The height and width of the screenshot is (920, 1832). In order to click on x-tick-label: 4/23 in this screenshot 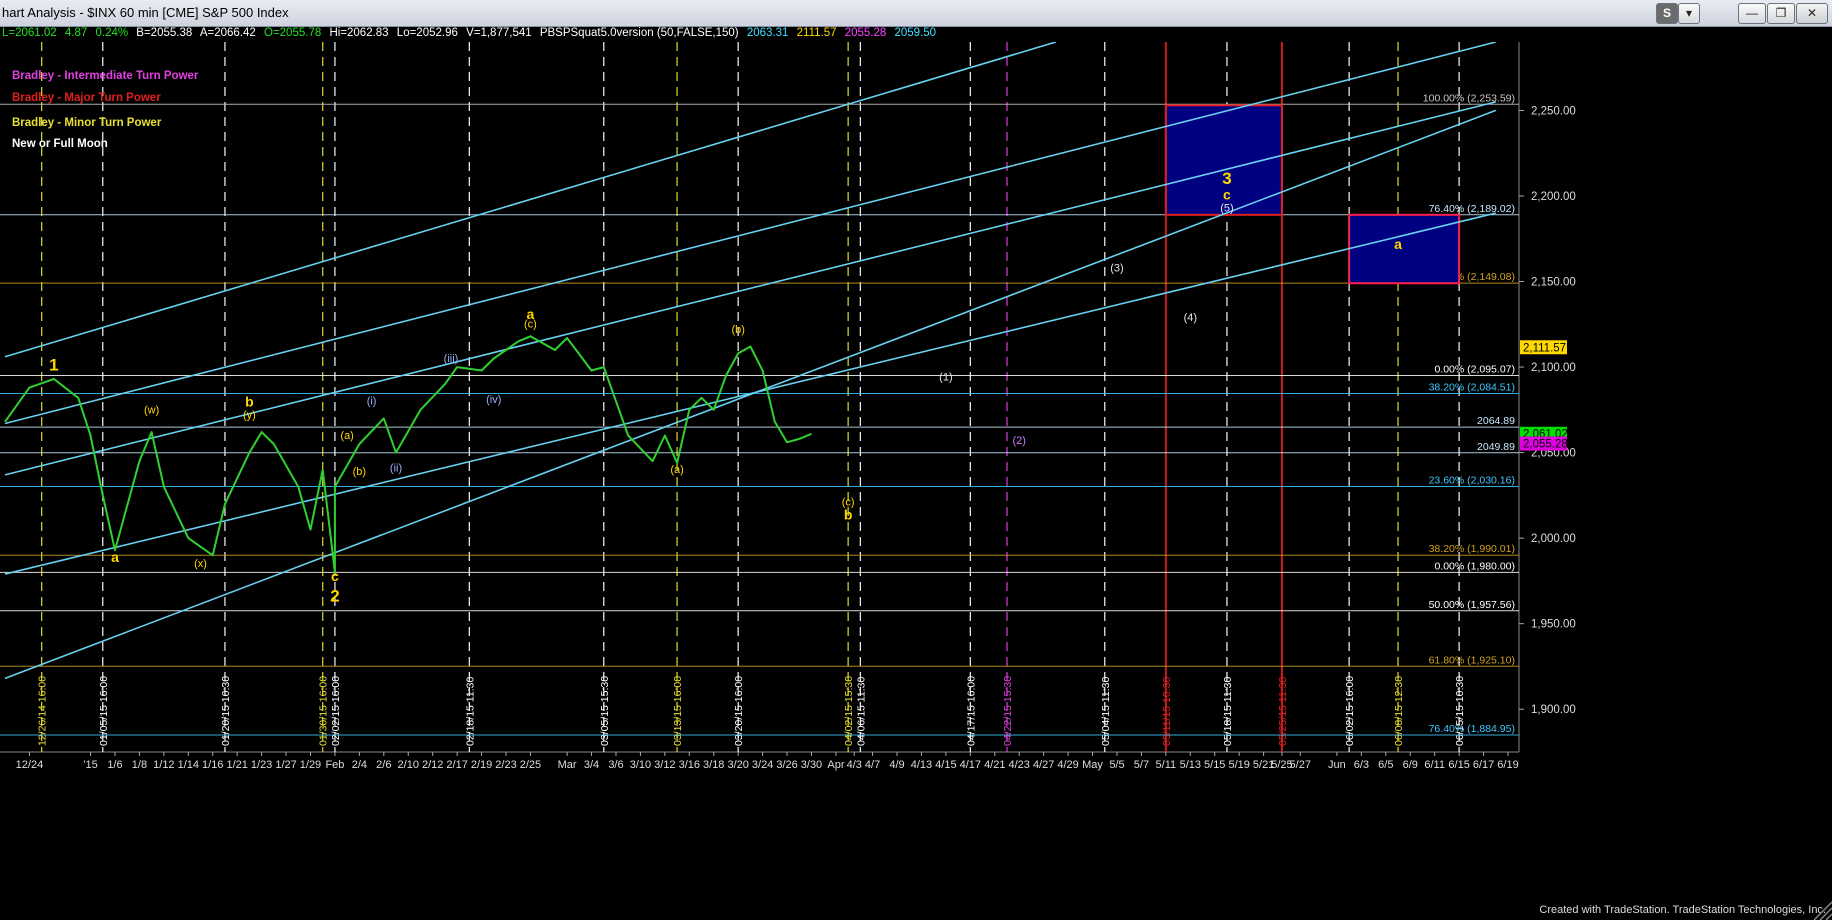, I will do `click(1019, 765)`.